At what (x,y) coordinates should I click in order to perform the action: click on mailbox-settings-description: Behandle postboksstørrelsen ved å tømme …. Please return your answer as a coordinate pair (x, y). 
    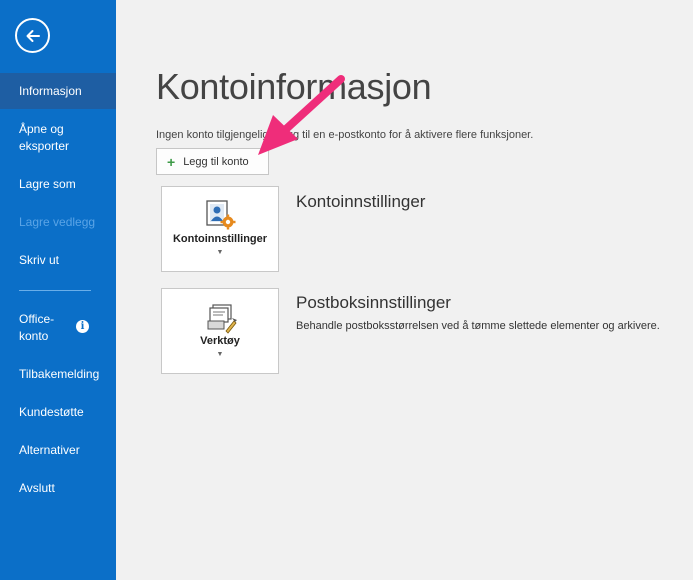
    Looking at the image, I should click on (478, 326).